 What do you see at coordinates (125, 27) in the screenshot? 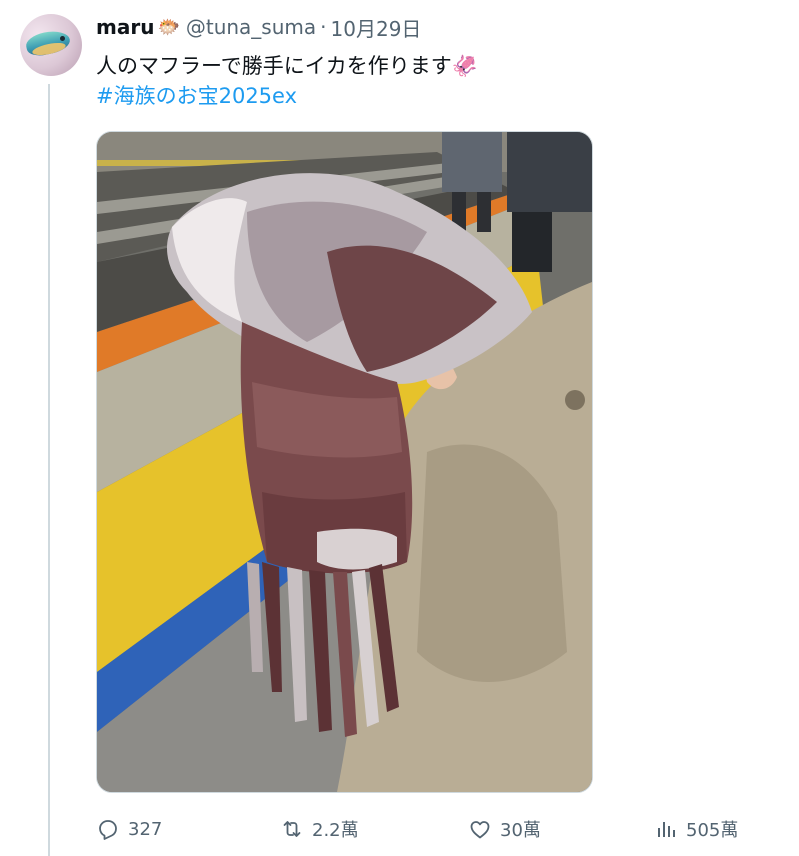
I see `display-name: maru` at bounding box center [125, 27].